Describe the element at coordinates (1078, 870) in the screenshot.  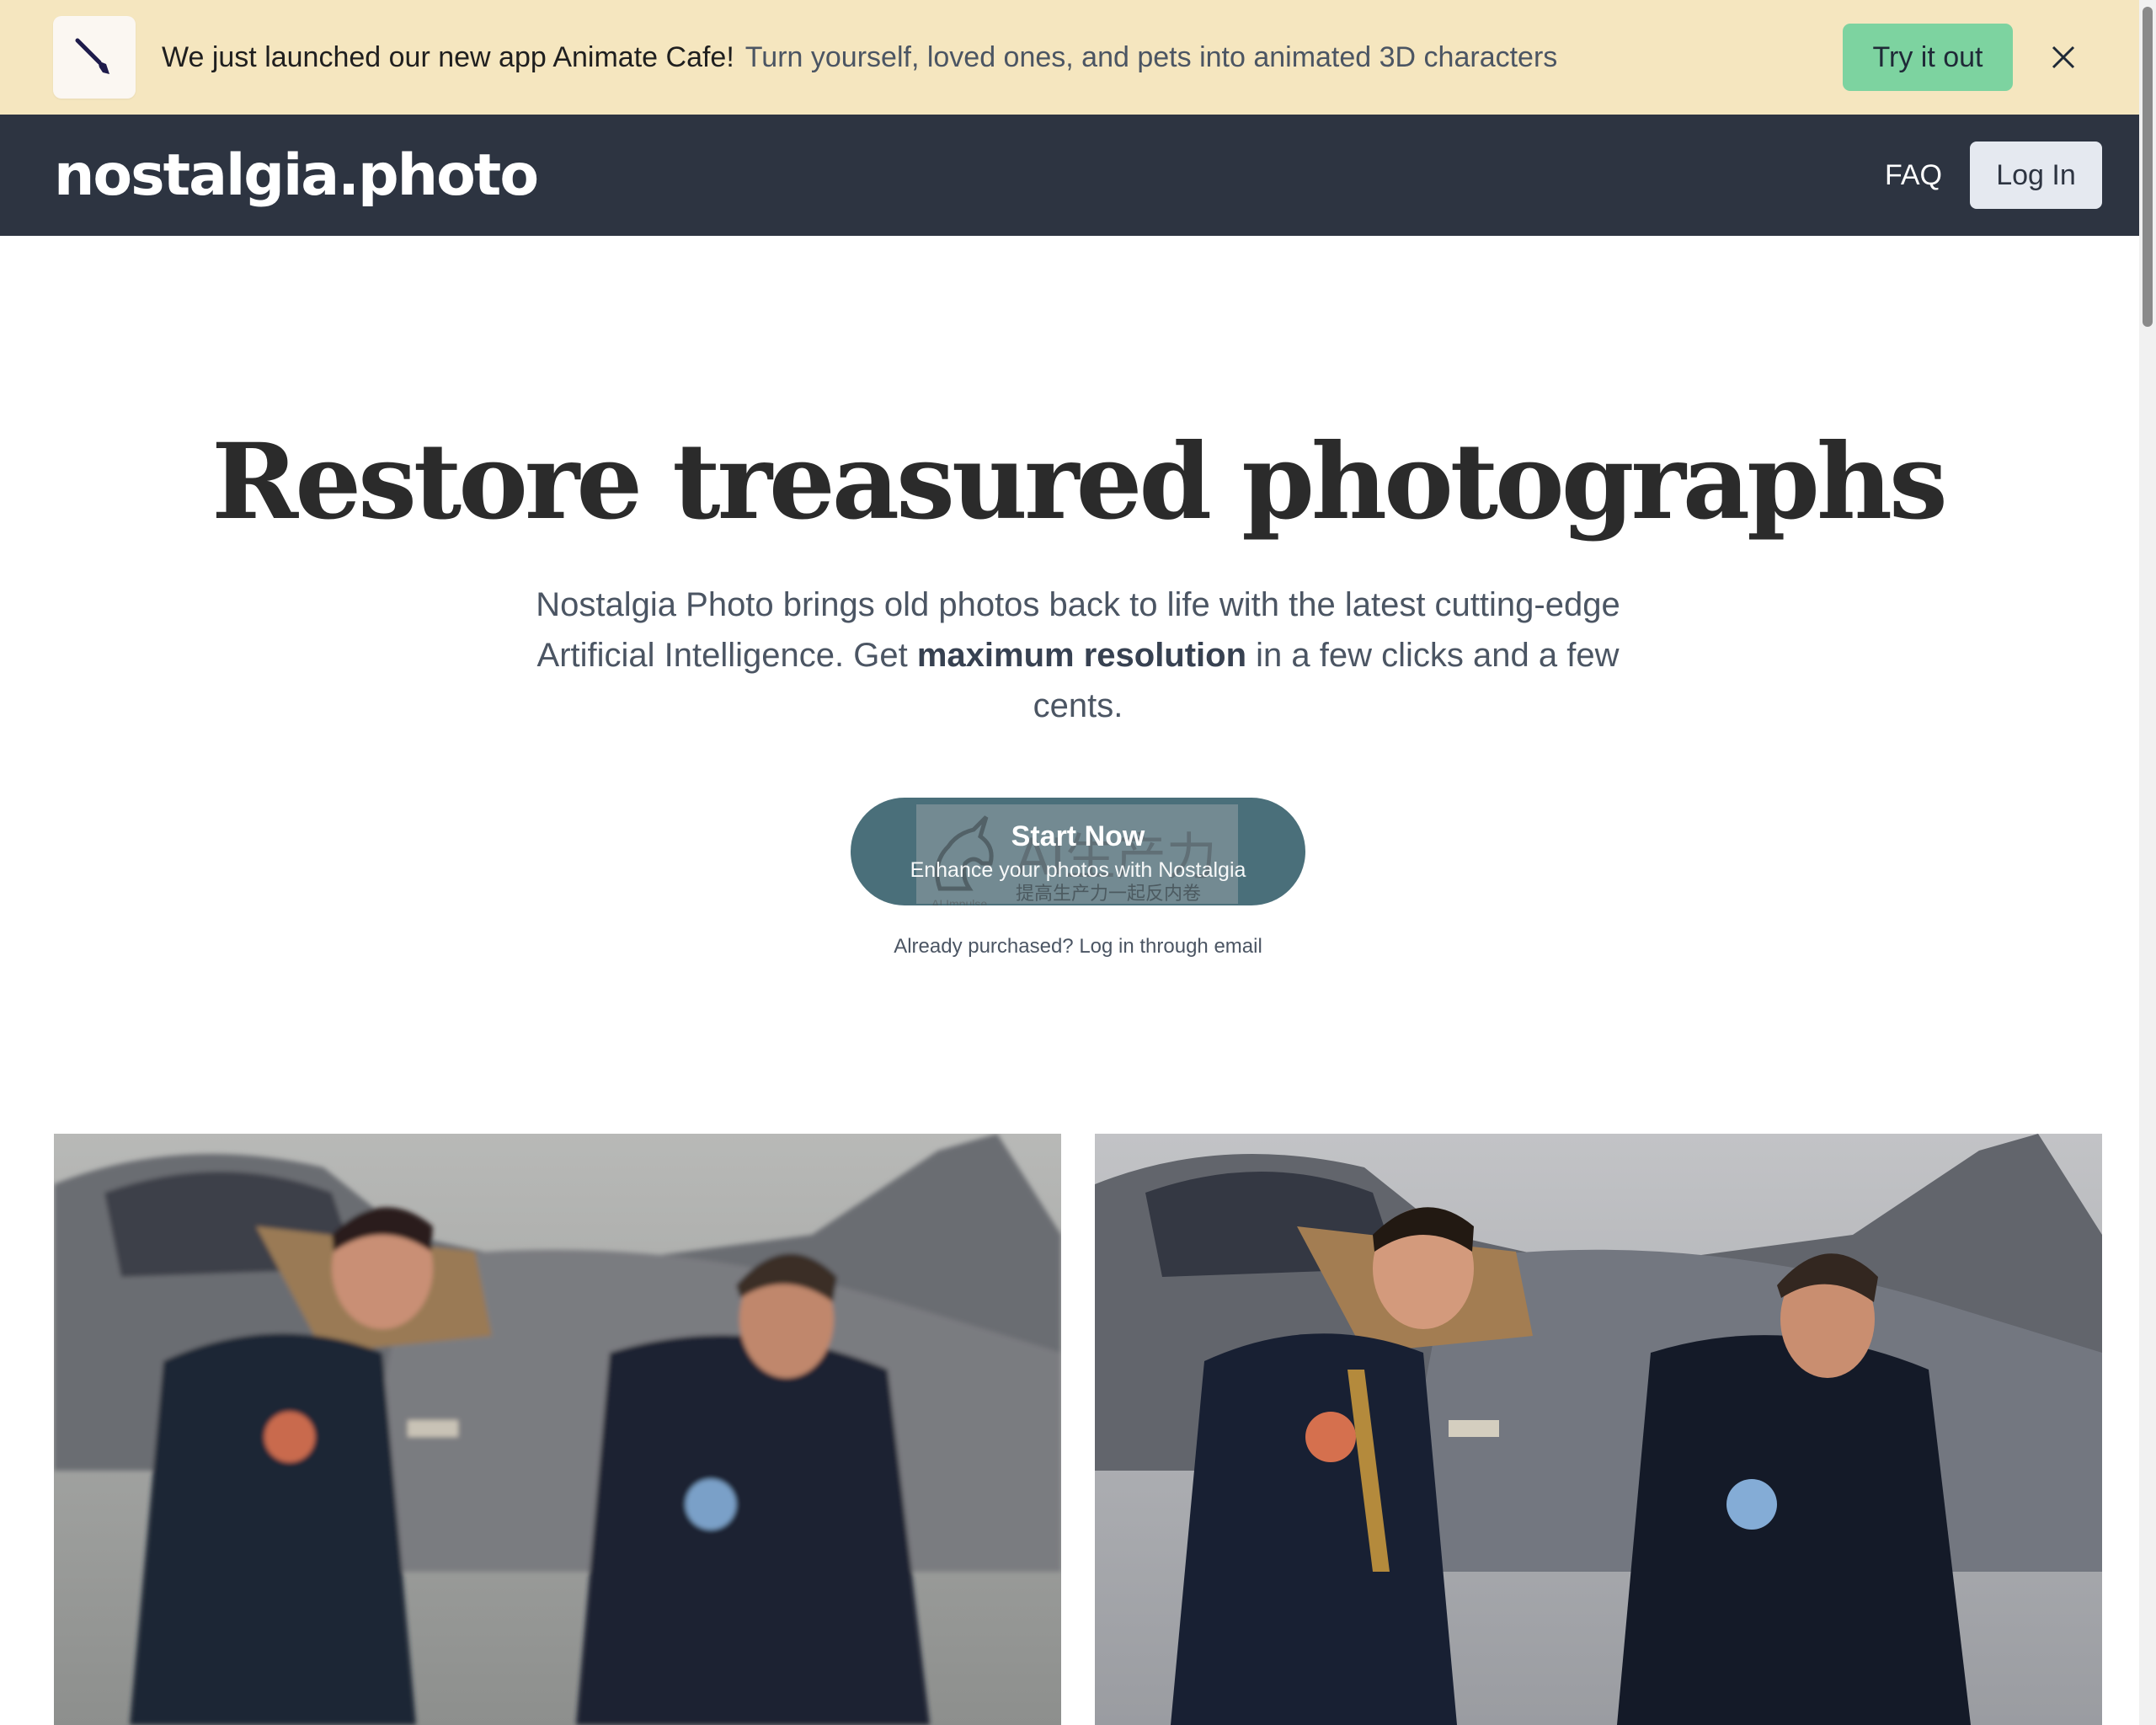
I see `start-now-sublabel: Enhance your photos with Nostalgia` at that location.